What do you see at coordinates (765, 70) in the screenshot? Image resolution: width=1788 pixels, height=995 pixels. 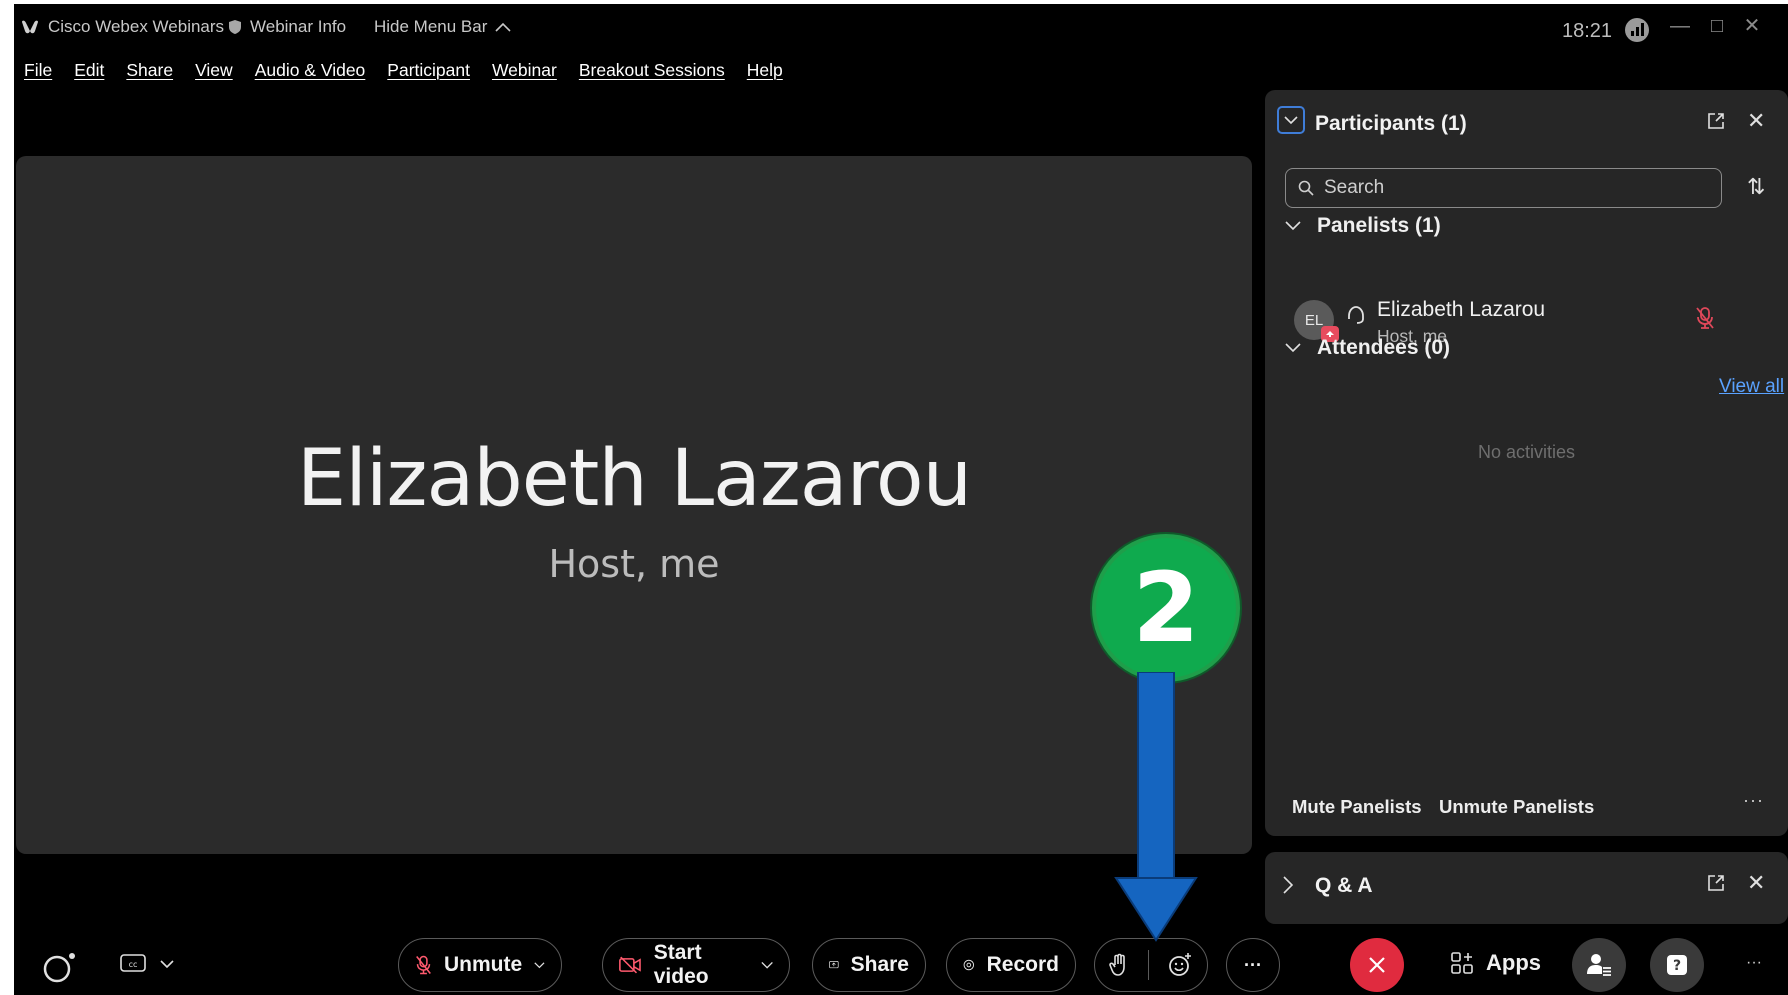 I see `menu-help: Help` at bounding box center [765, 70].